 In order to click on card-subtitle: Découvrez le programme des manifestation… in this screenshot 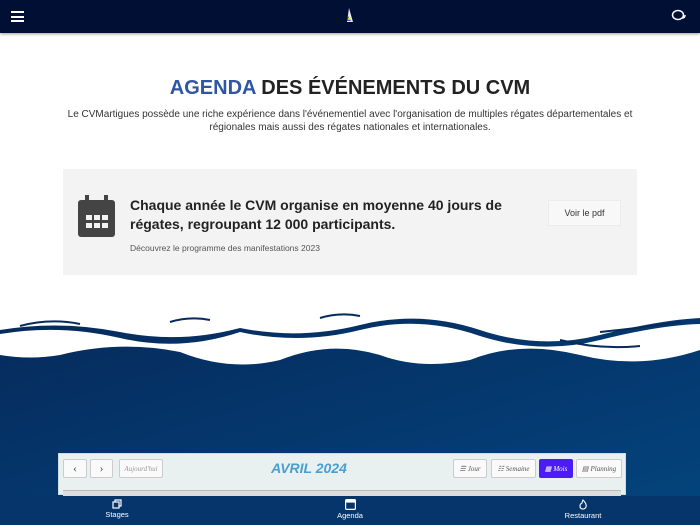, I will do `click(225, 248)`.